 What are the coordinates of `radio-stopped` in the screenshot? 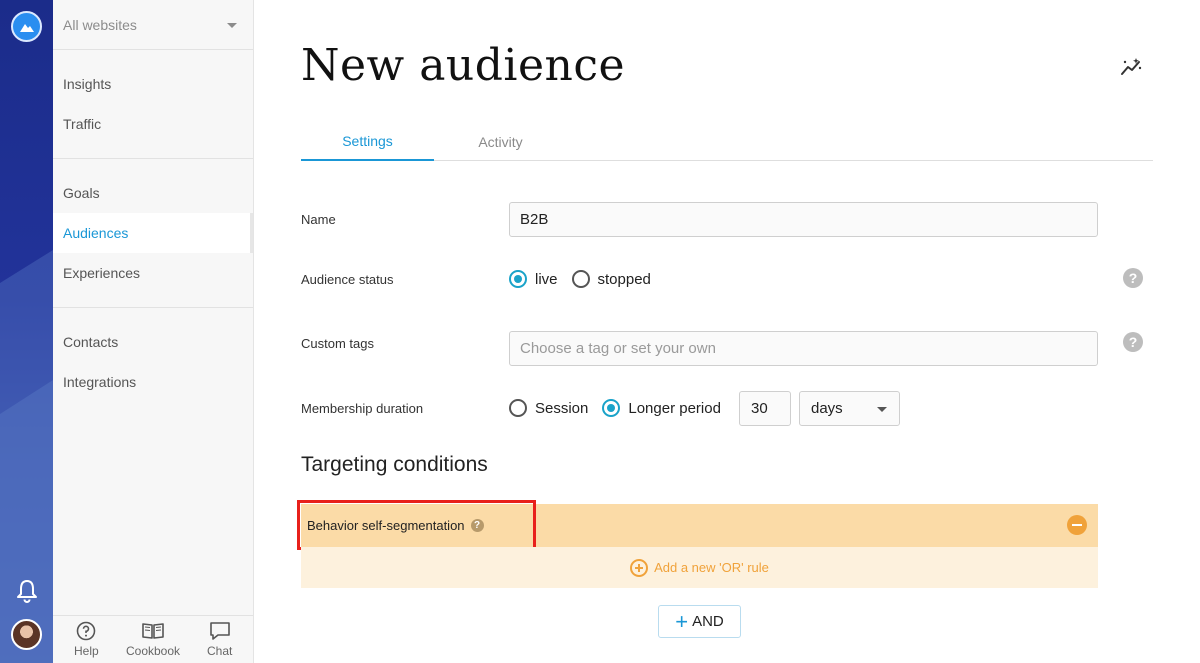 It's located at (580, 279).